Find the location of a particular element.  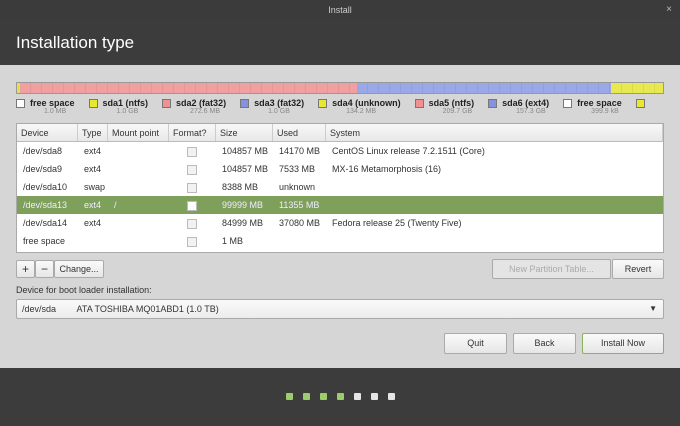

bootloader-device: /dev/sda is located at coordinates (39, 309).